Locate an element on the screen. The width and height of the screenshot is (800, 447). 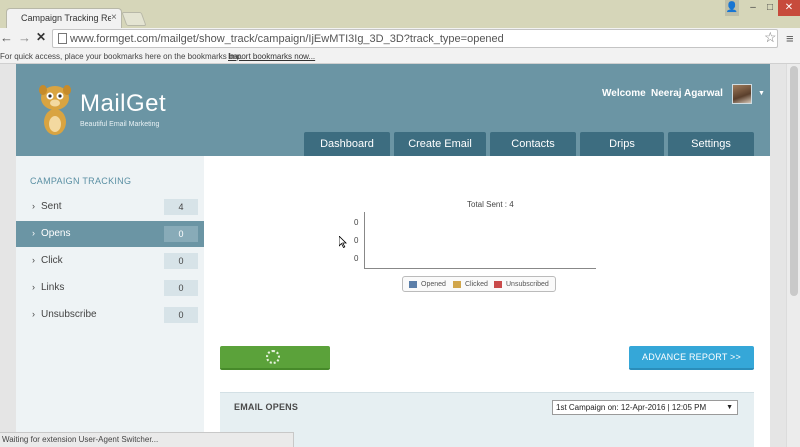
page-icon is located at coordinates (62, 38).